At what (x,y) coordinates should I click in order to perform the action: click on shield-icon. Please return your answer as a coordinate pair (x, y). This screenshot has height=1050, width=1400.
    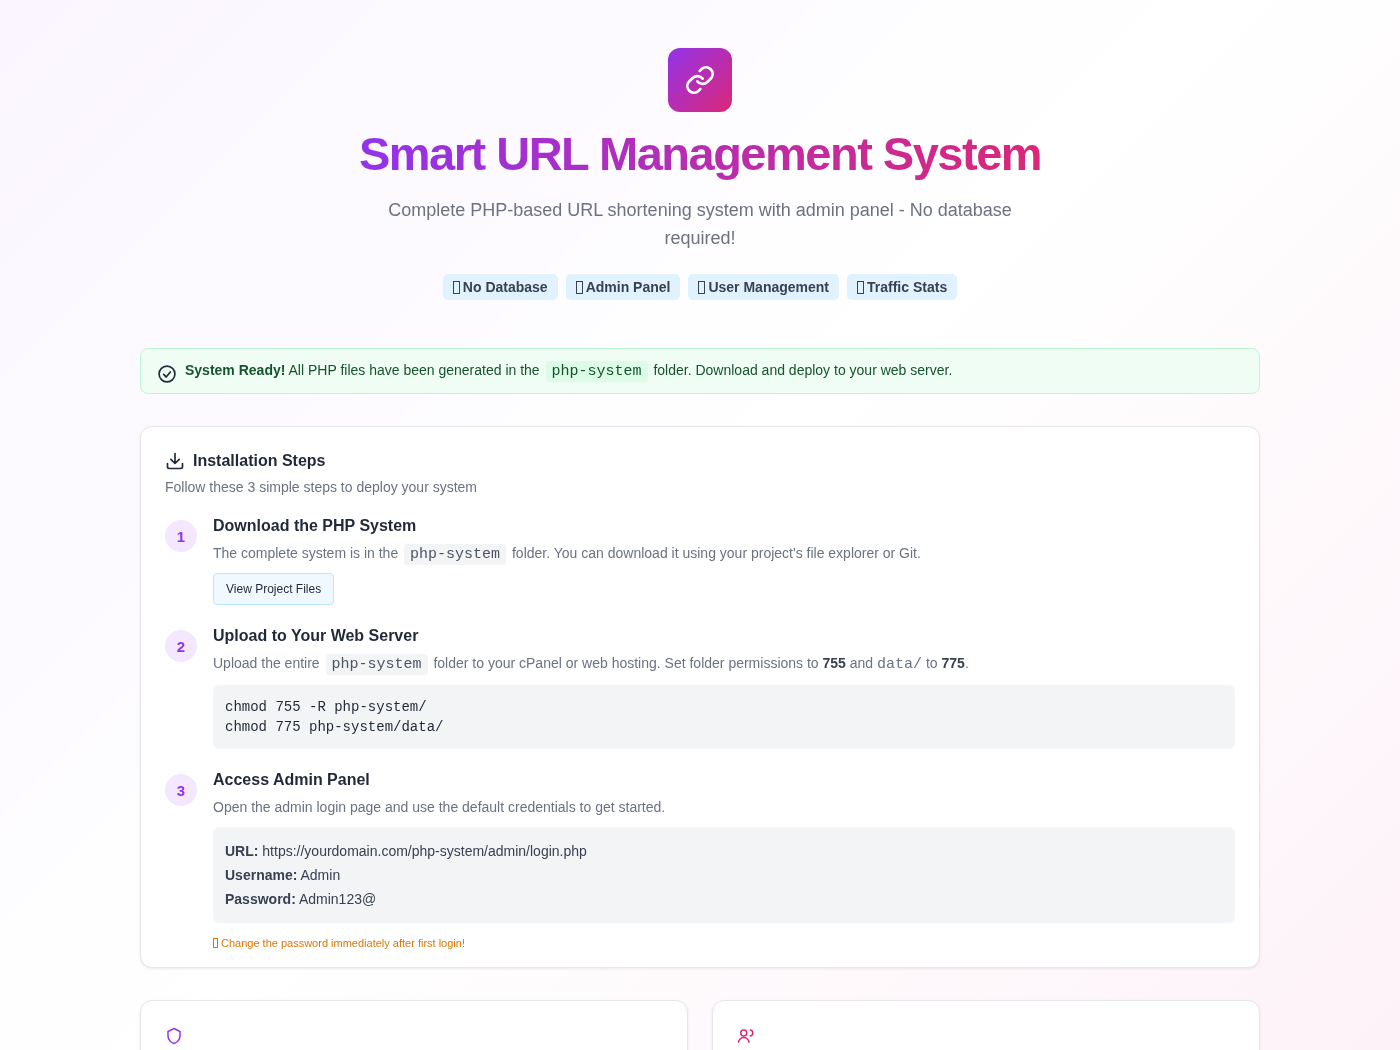
    Looking at the image, I should click on (174, 1036).